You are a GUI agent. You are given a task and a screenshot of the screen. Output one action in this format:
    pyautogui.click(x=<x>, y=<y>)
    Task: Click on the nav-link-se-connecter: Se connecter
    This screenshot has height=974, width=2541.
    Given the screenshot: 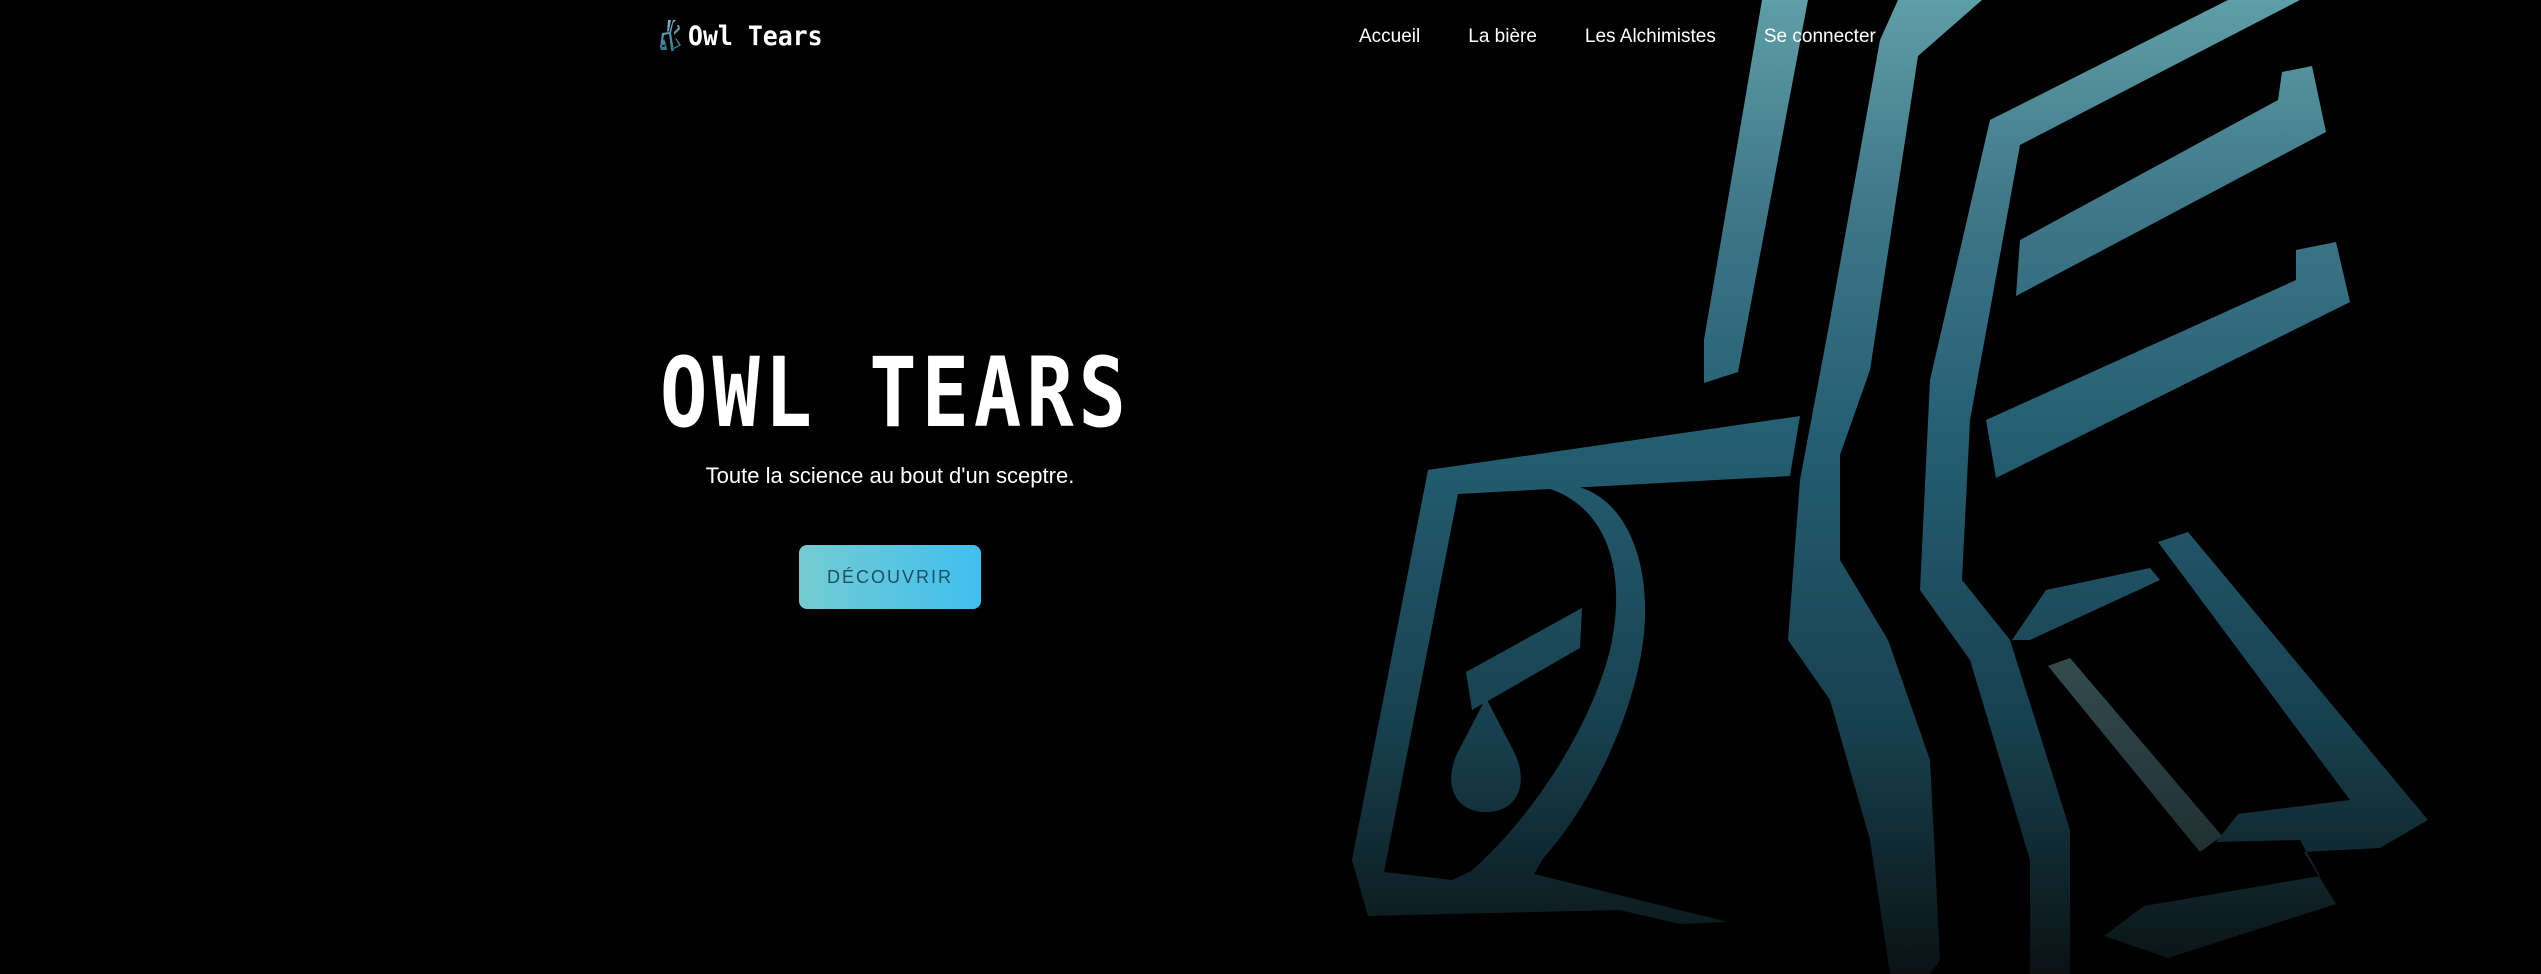 What is the action you would take?
    pyautogui.click(x=1820, y=37)
    